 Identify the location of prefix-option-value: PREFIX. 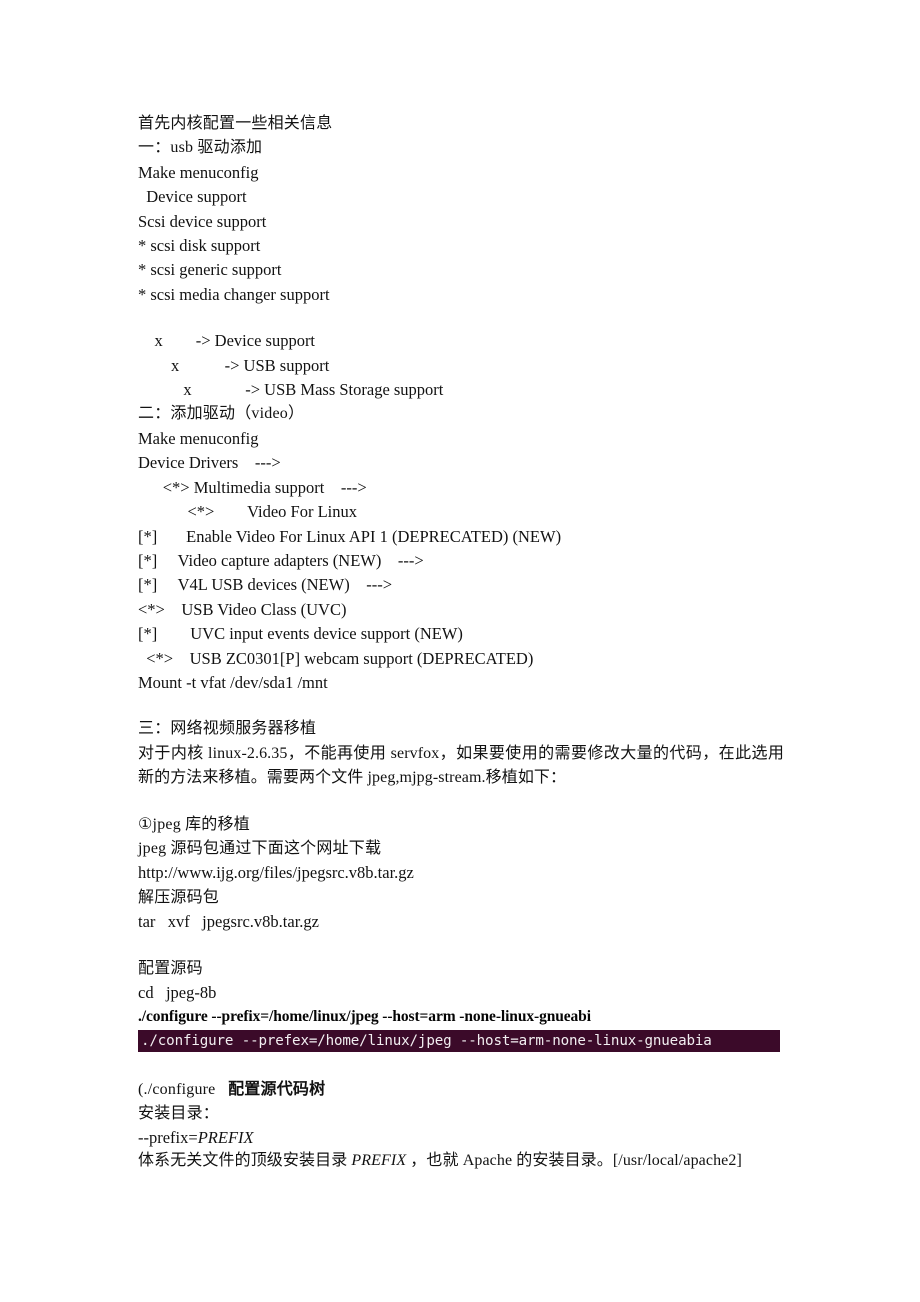
(225, 1137).